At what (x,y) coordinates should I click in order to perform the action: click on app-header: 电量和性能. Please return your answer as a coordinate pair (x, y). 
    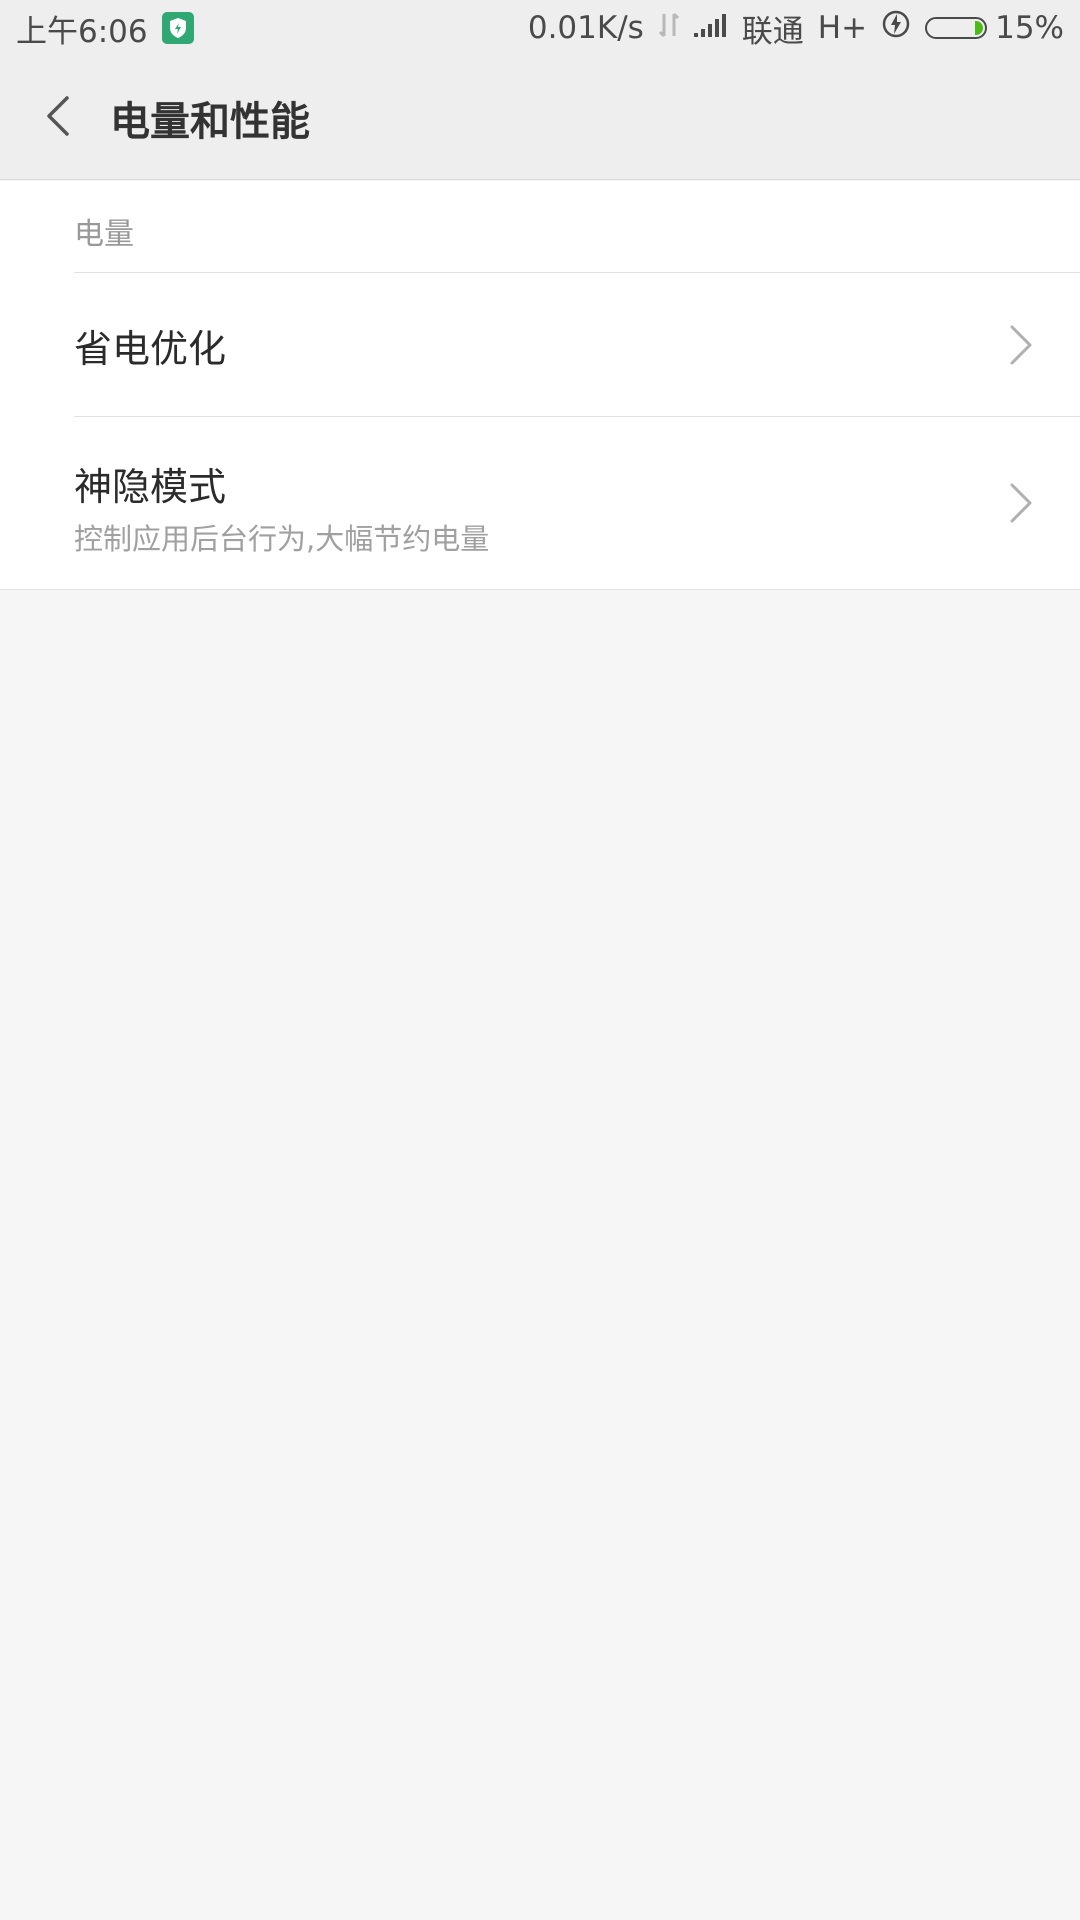
    Looking at the image, I should click on (540, 118).